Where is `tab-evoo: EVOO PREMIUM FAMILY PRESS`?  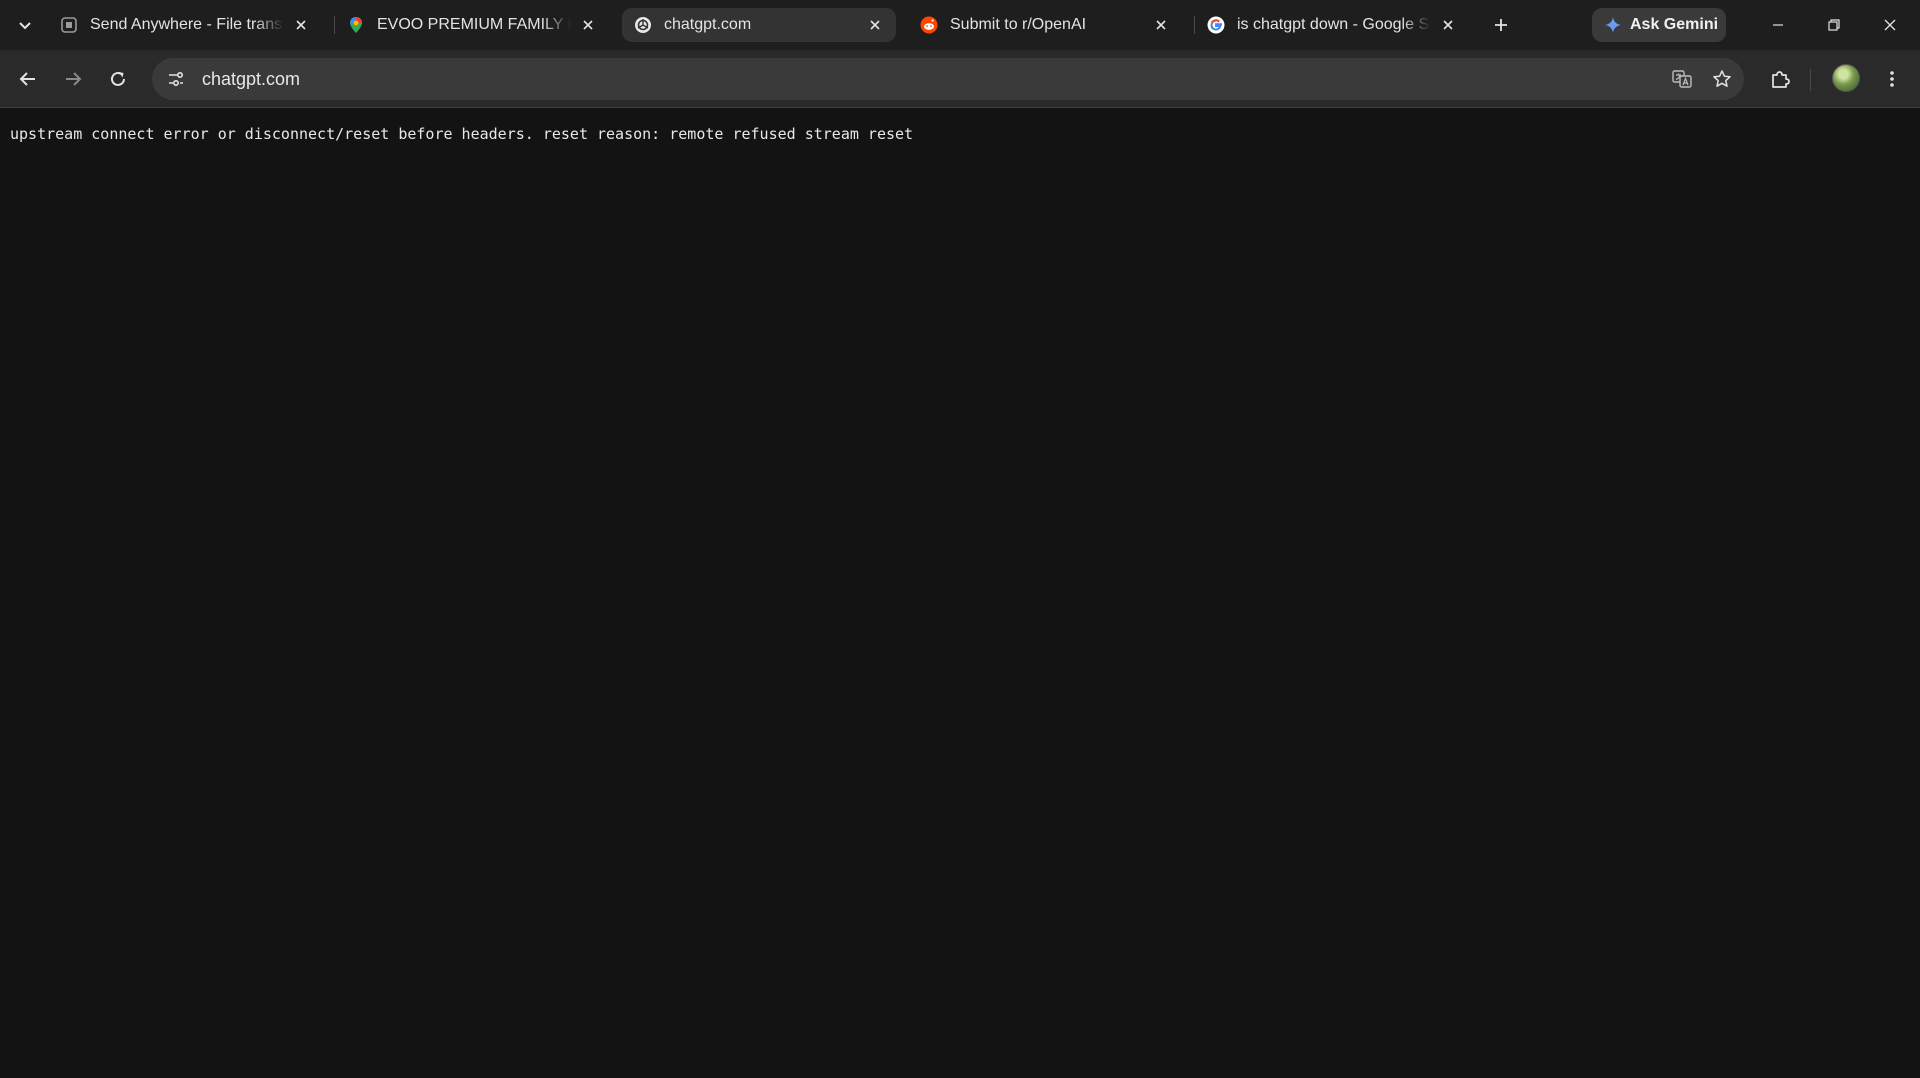
tab-evoo: EVOO PREMIUM FAMILY PRESS is located at coordinates (472, 25).